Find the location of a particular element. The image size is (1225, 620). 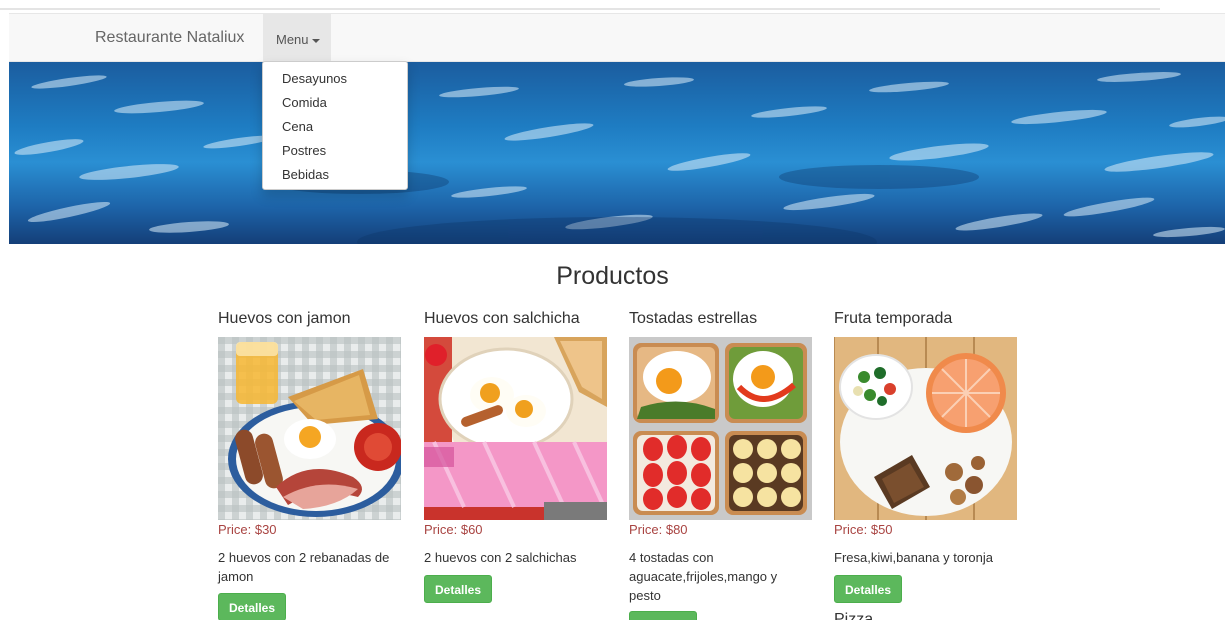

product-price: Price: $30 is located at coordinates (247, 529).